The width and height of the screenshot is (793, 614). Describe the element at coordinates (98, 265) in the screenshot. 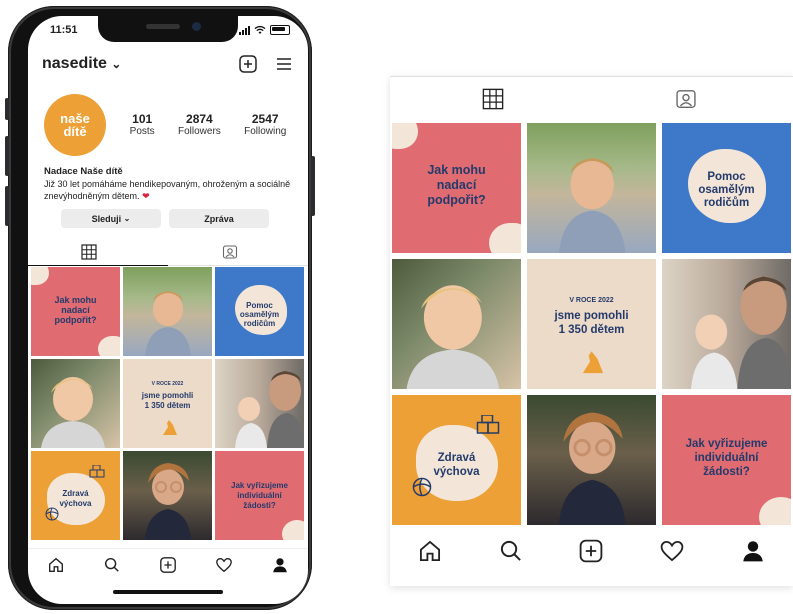

I see `active-tab-indicator` at that location.